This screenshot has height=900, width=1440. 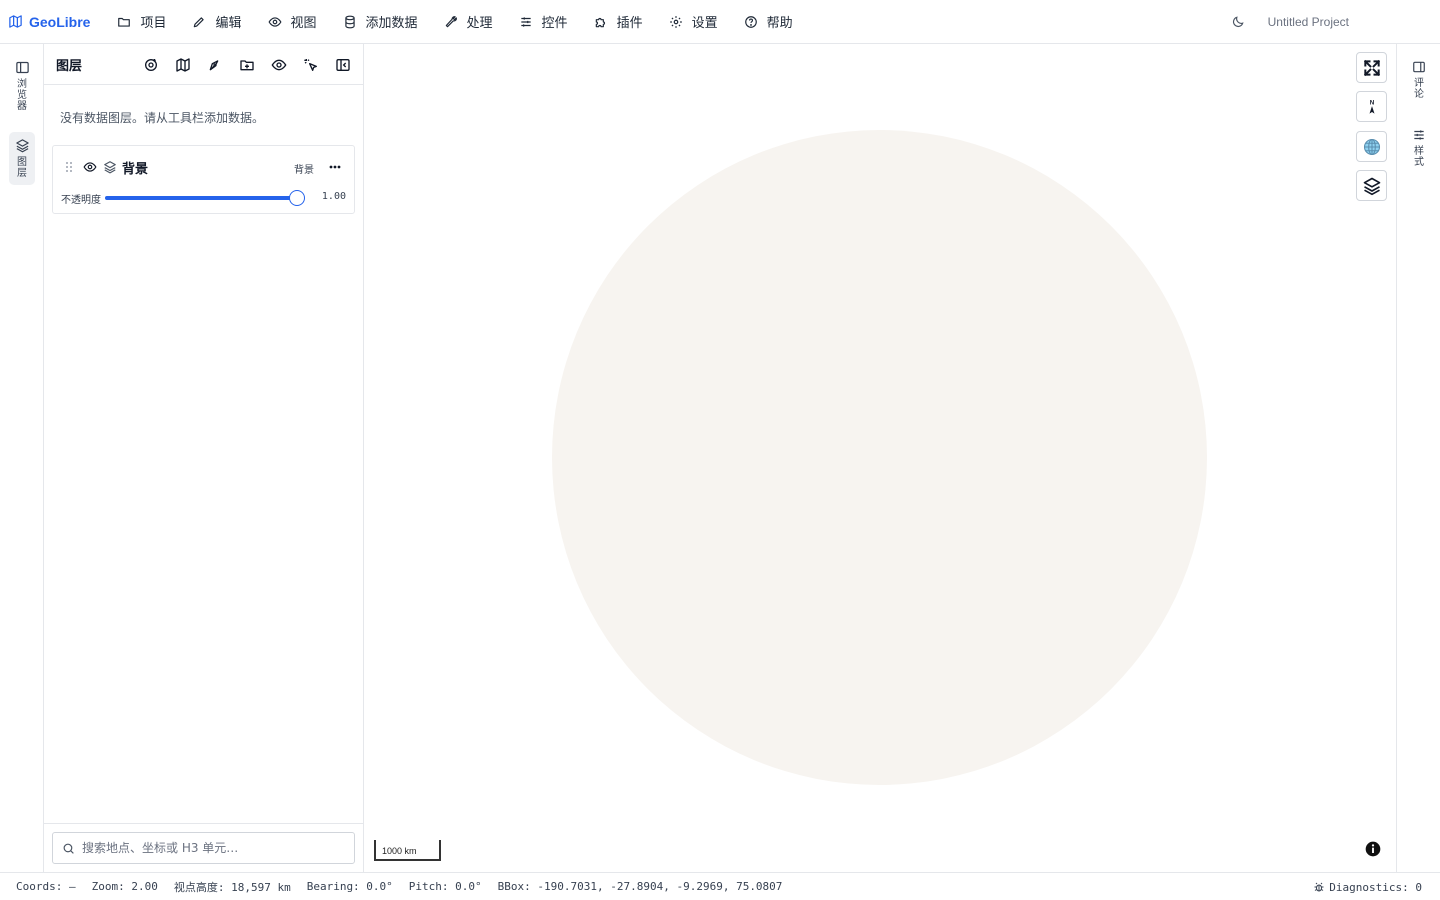 I want to click on menu-label: 编辑, so click(x=228, y=23).